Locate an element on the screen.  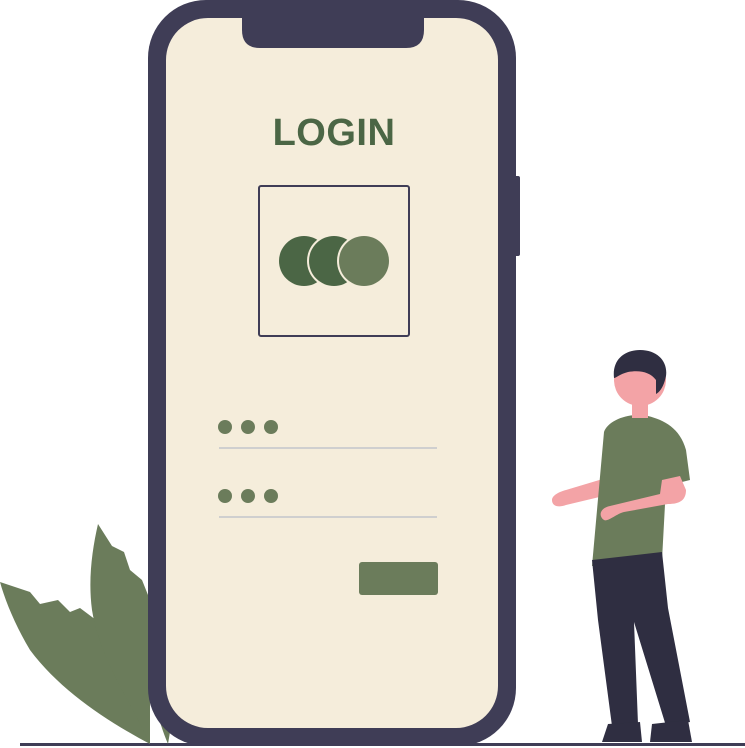
password-underline is located at coordinates (328, 517).